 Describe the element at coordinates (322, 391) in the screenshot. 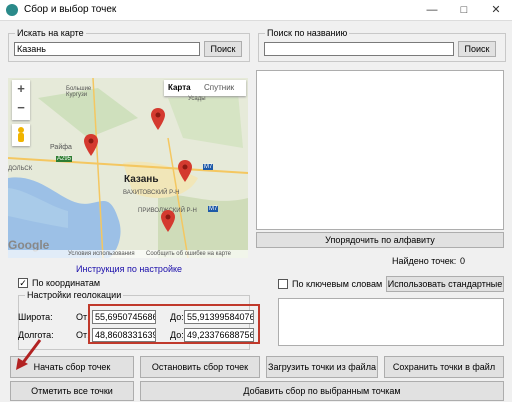

I see `add-selected-button: Добавить сбор по выбранным точкам` at that location.